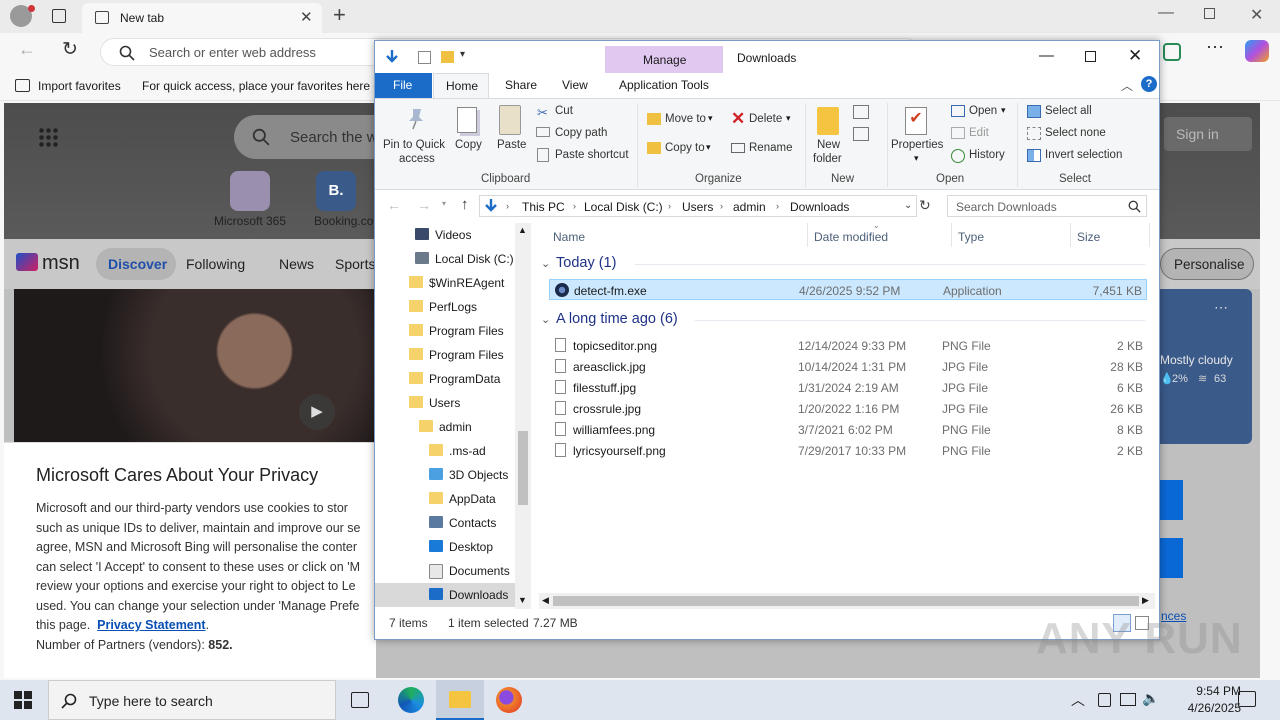 The height and width of the screenshot is (720, 1280). I want to click on column-divider, so click(1070, 235).